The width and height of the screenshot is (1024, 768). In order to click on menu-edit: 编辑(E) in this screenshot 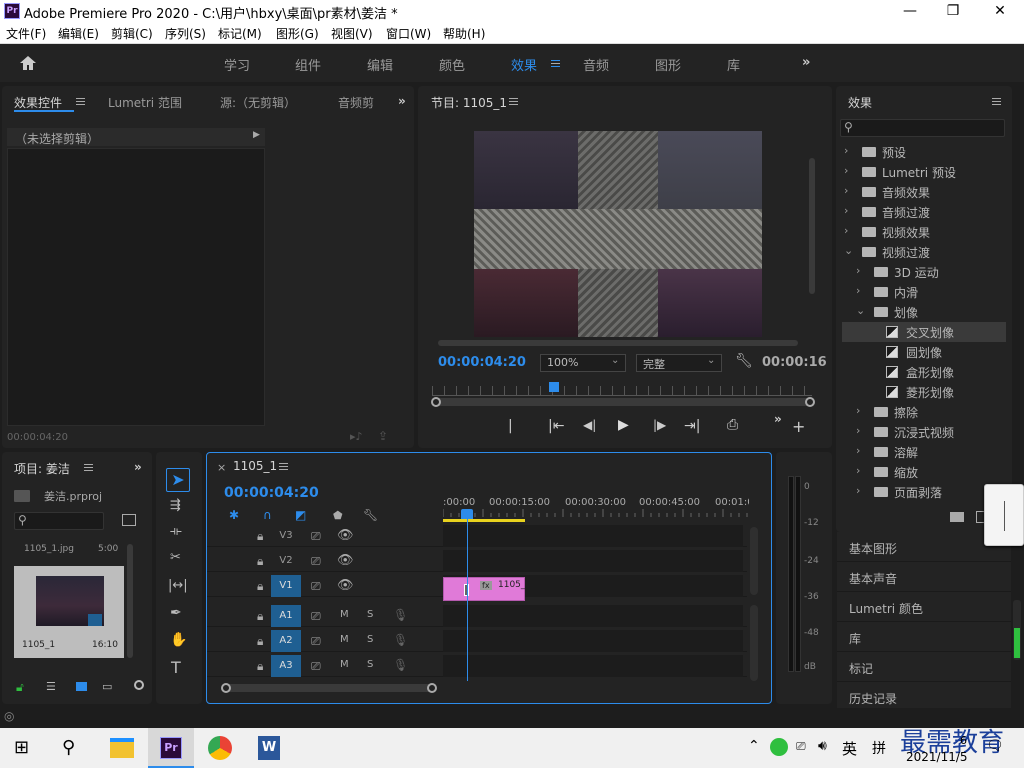, I will do `click(78, 33)`.